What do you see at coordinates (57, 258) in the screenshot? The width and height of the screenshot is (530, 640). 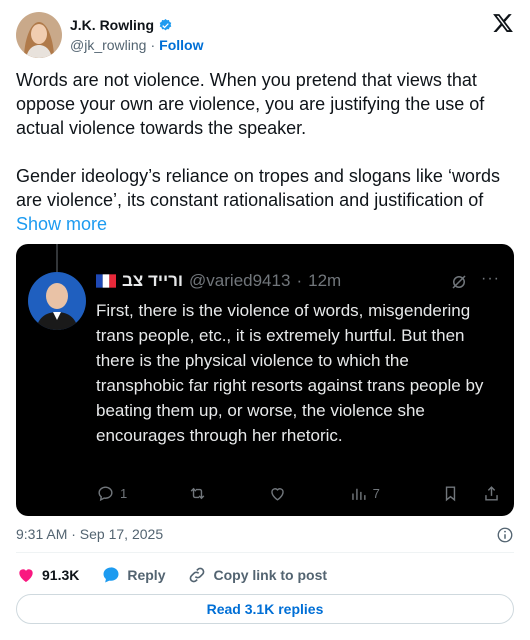 I see `thread-line` at bounding box center [57, 258].